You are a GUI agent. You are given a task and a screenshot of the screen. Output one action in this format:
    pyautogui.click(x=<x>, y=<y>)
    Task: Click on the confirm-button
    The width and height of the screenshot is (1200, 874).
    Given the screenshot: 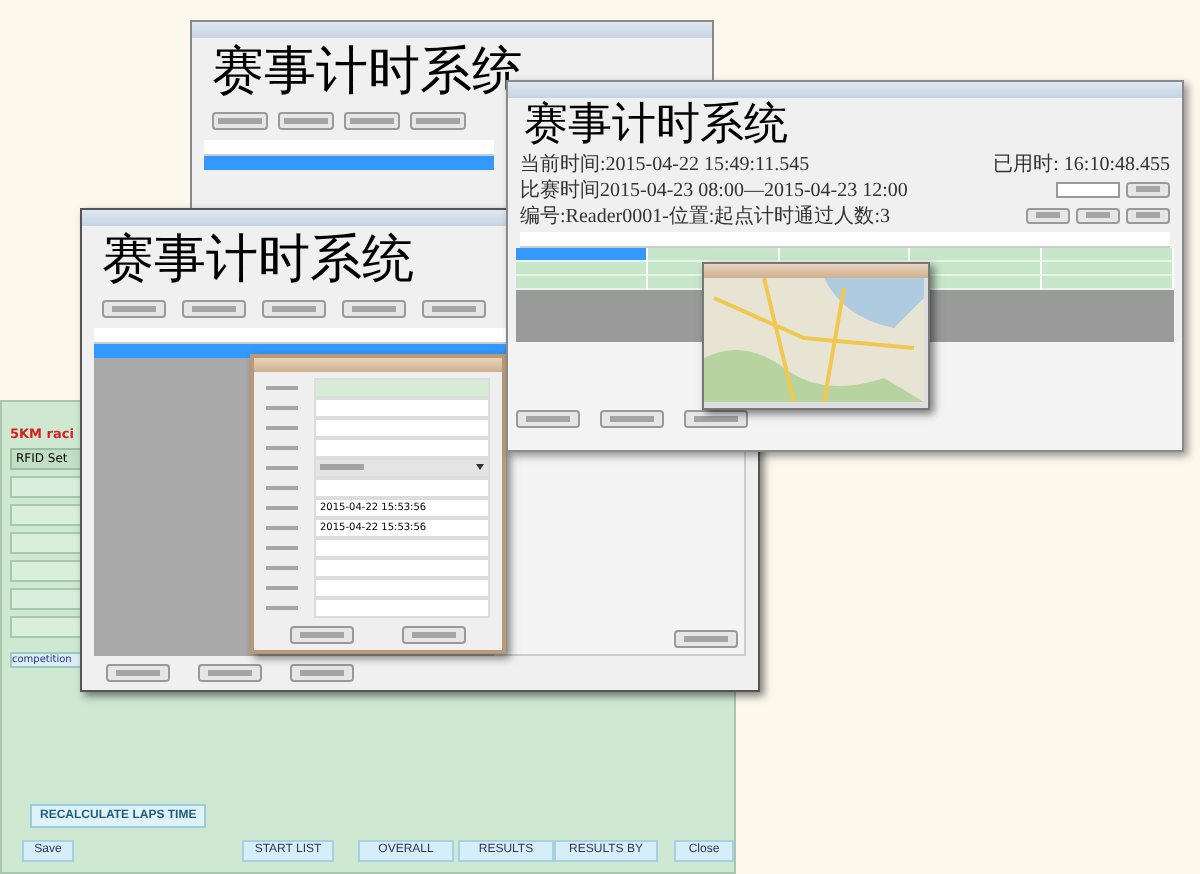 What is the action you would take?
    pyautogui.click(x=706, y=639)
    